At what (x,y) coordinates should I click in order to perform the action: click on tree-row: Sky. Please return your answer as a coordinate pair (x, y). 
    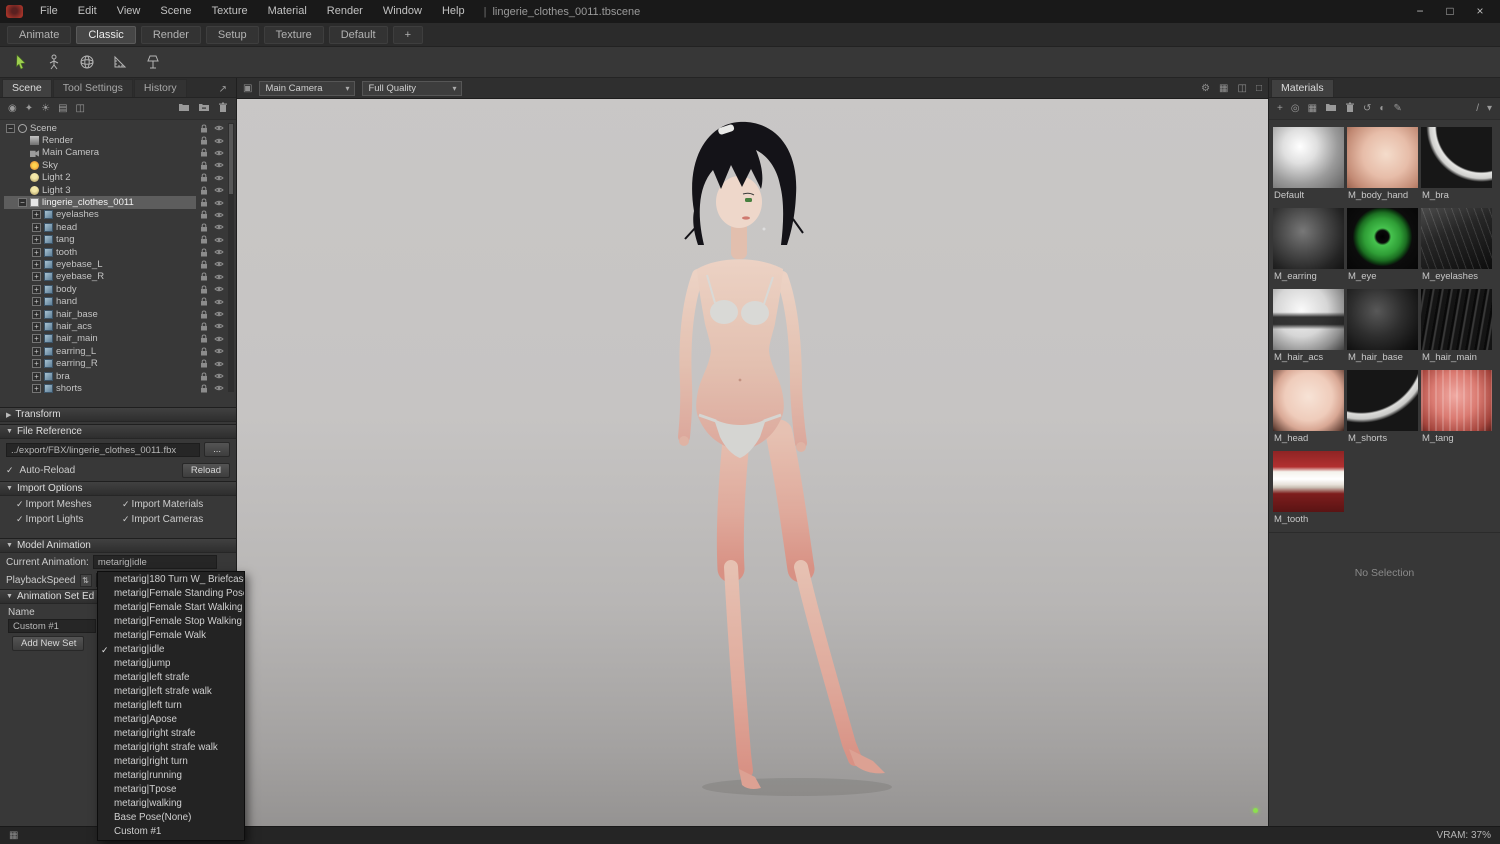
    Looking at the image, I should click on (115, 165).